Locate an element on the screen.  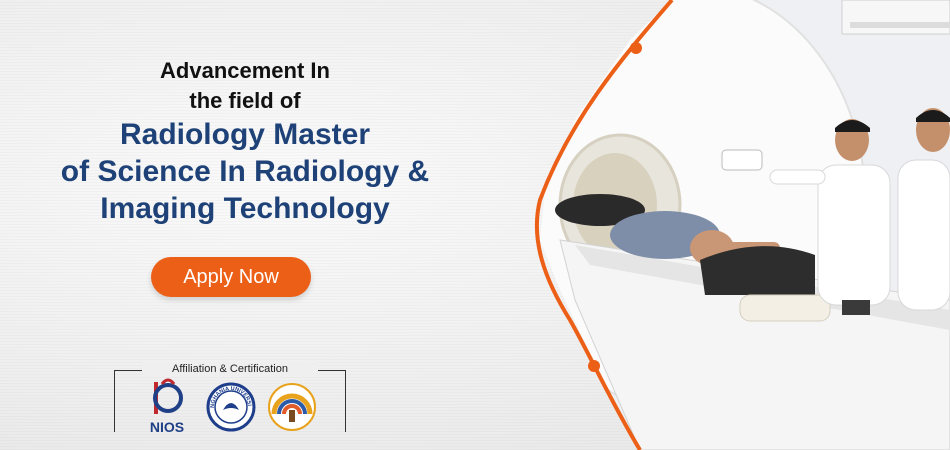
nios-logo: NIOS is located at coordinates (167, 406).